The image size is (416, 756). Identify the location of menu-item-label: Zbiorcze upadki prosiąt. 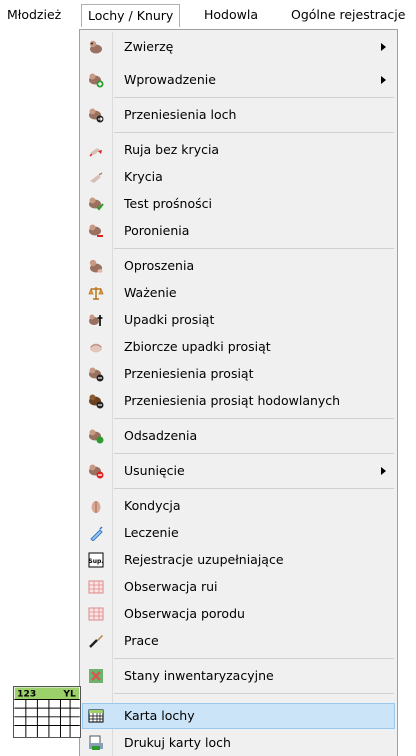
(197, 346).